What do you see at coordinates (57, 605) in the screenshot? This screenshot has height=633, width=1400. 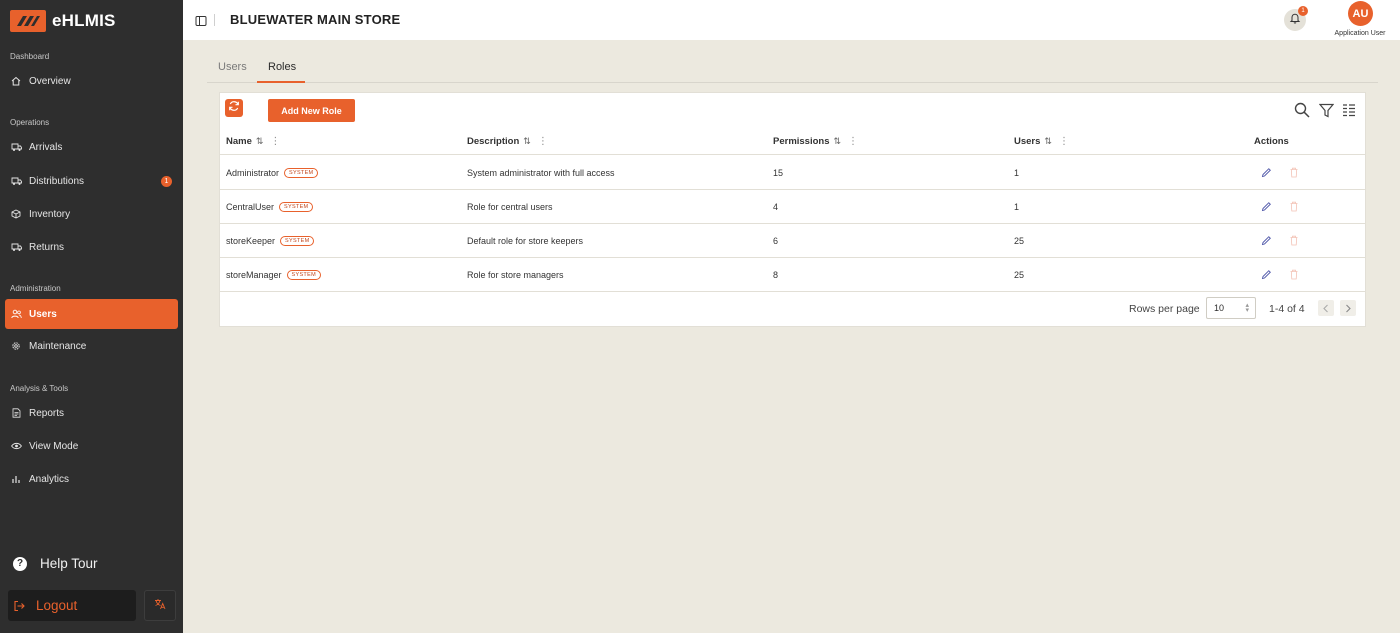 I see `logout-label: Logout` at bounding box center [57, 605].